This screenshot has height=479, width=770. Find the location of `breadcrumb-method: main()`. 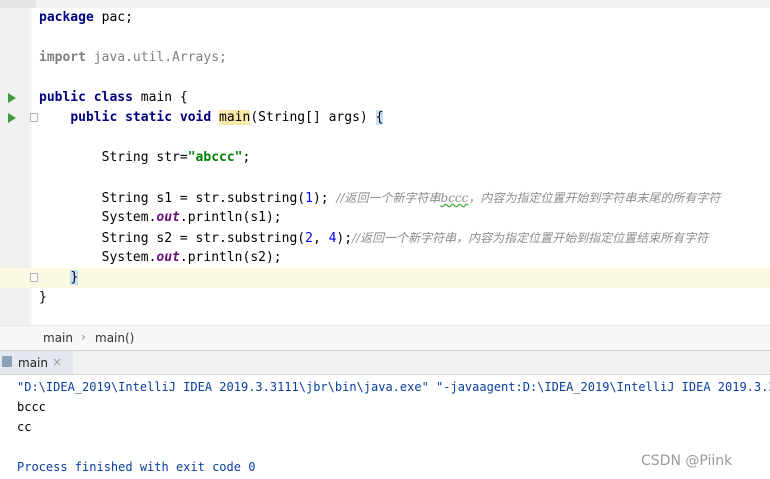

breadcrumb-method: main() is located at coordinates (114, 338).